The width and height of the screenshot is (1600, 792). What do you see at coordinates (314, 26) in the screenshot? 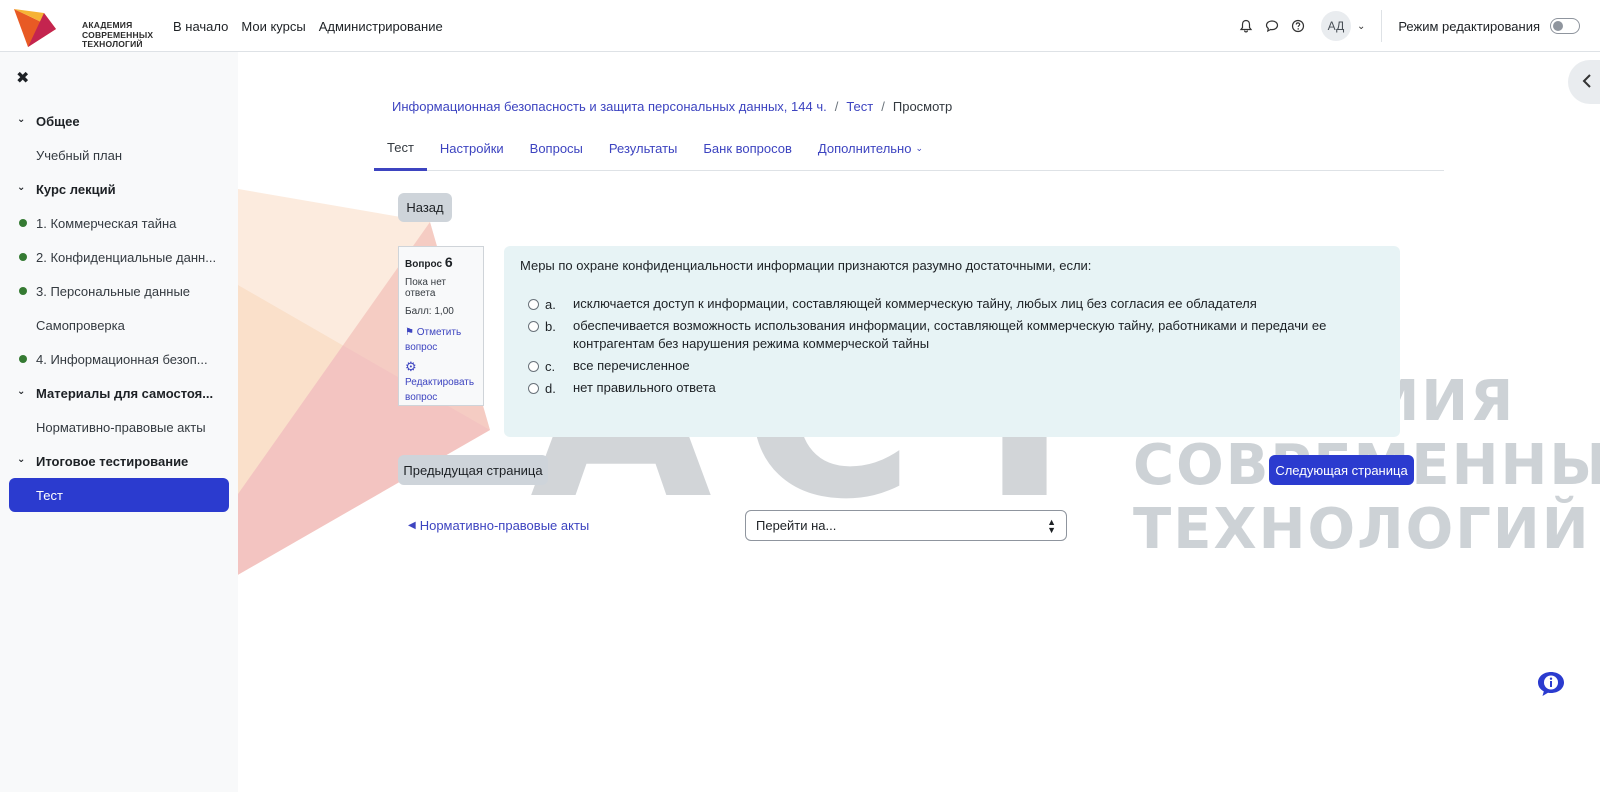
I see `primary-nav: В начало Мои курсы Администрирование` at bounding box center [314, 26].